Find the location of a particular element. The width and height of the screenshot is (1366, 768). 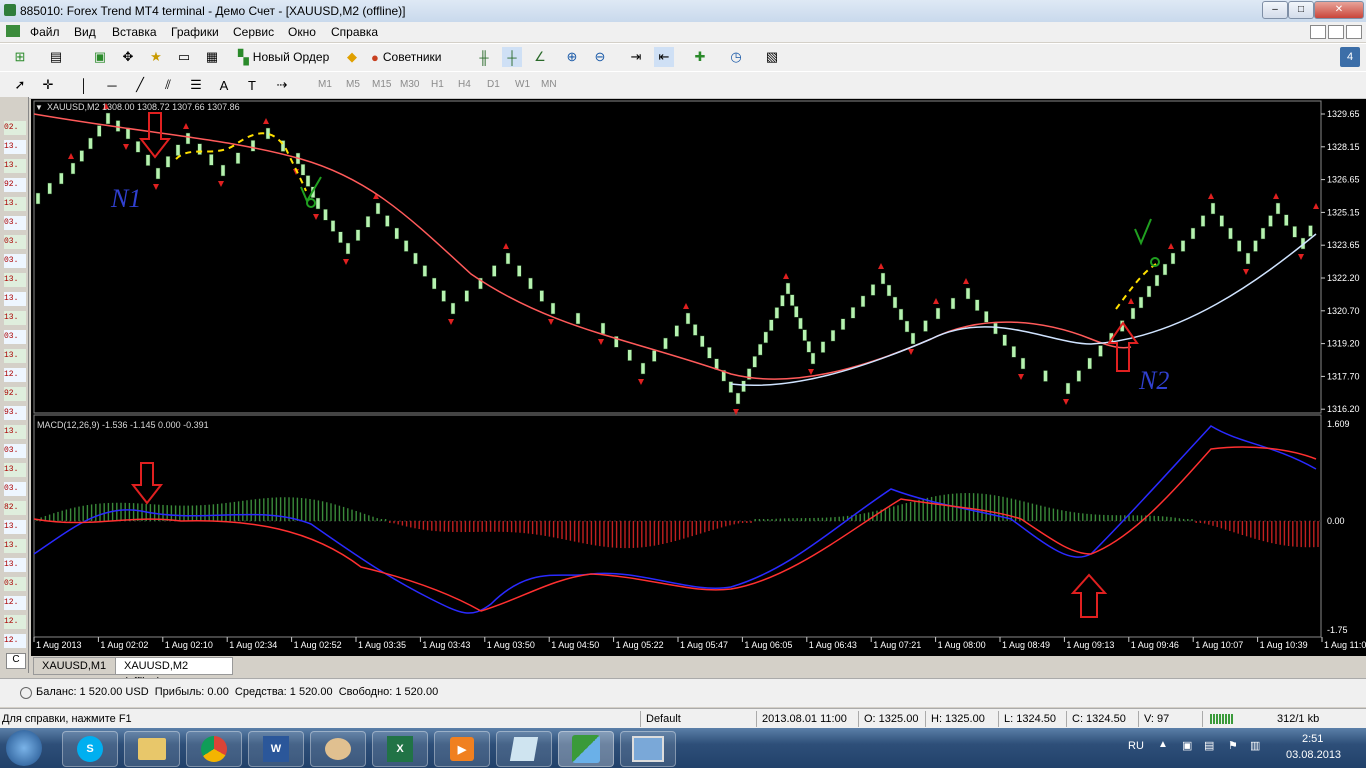

language-indicator: RU is located at coordinates (1136, 746).